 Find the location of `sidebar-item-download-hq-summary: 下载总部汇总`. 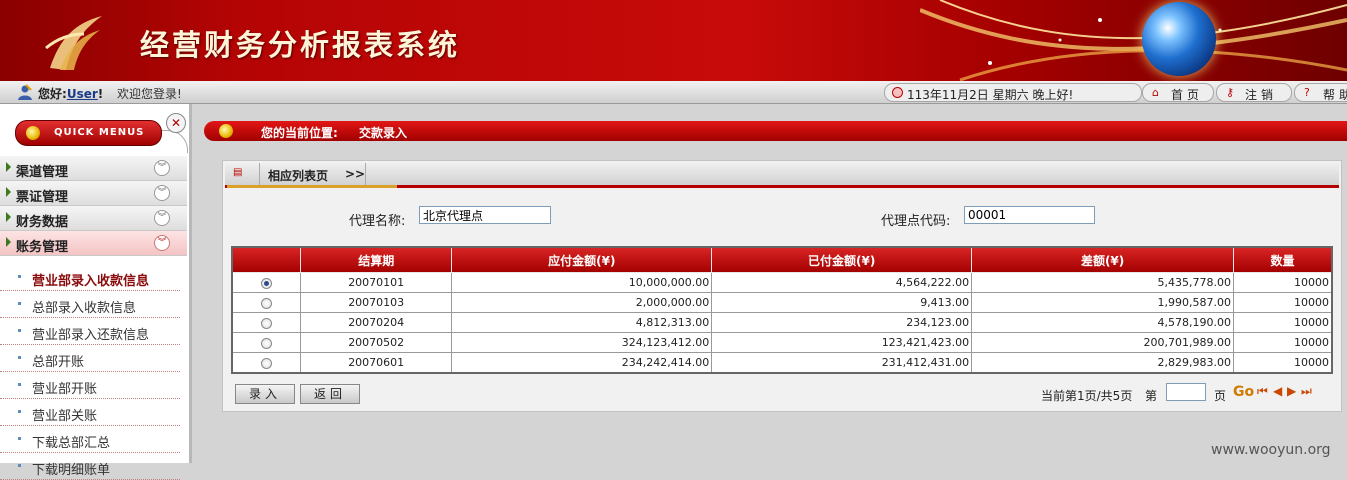

sidebar-item-download-hq-summary: 下载总部汇总 is located at coordinates (90, 439).